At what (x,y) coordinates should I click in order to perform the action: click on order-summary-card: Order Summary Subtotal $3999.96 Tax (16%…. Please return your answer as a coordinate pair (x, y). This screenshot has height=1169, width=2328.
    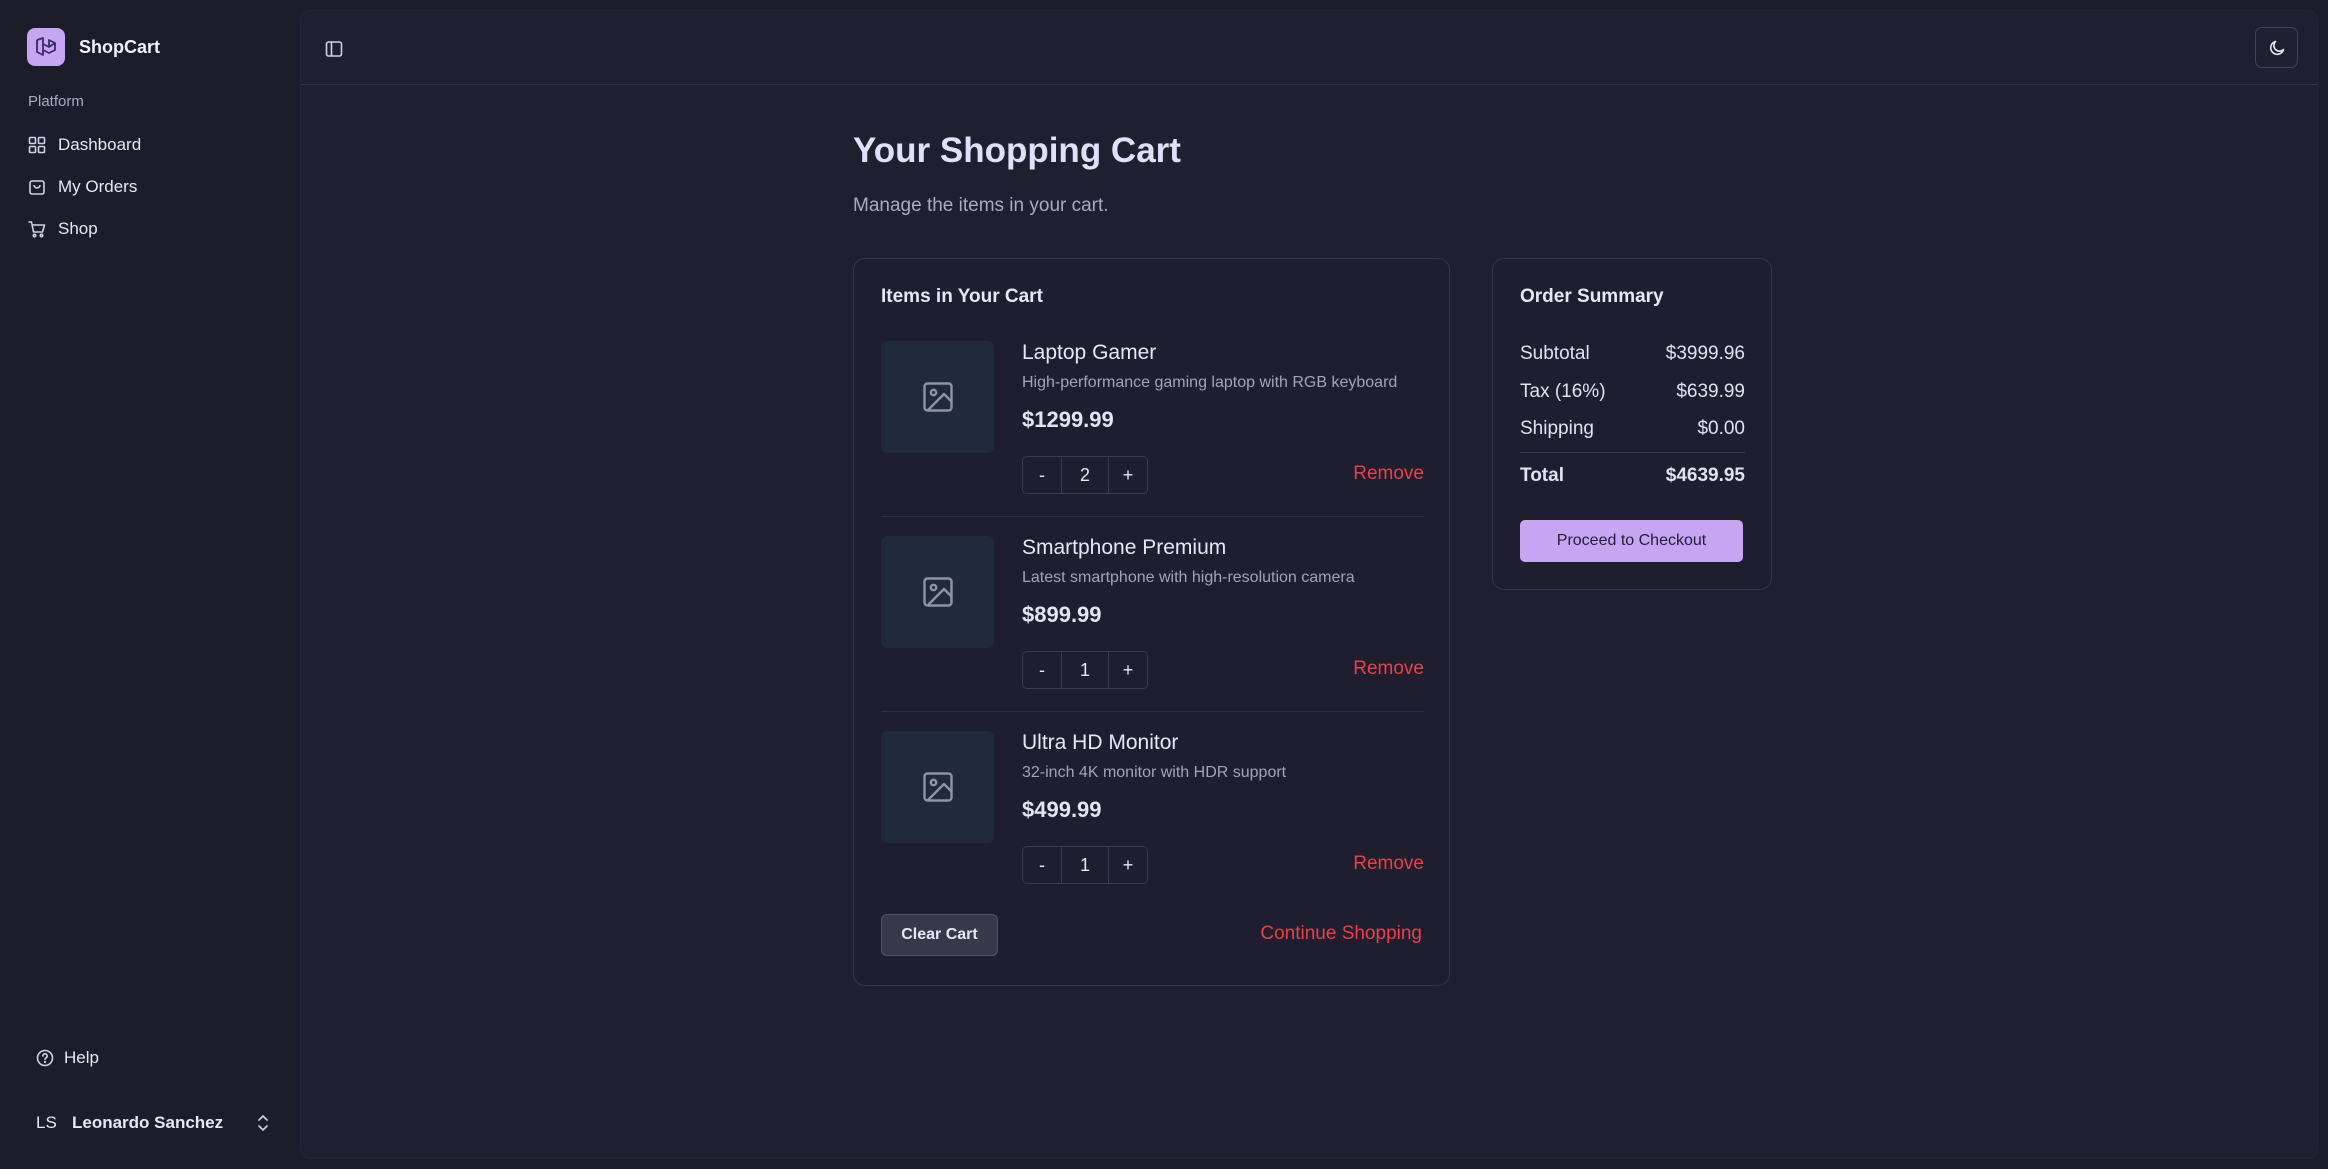
    Looking at the image, I should click on (1632, 424).